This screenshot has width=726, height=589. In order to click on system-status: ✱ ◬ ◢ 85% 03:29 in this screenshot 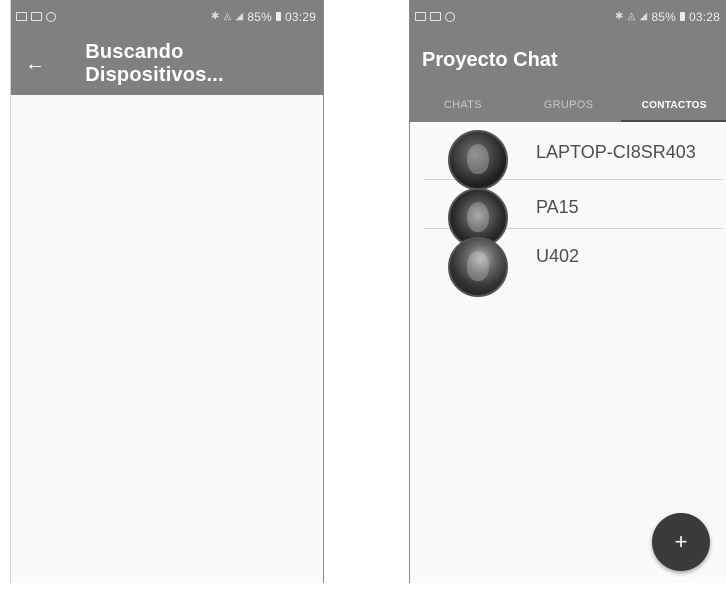, I will do `click(263, 17)`.